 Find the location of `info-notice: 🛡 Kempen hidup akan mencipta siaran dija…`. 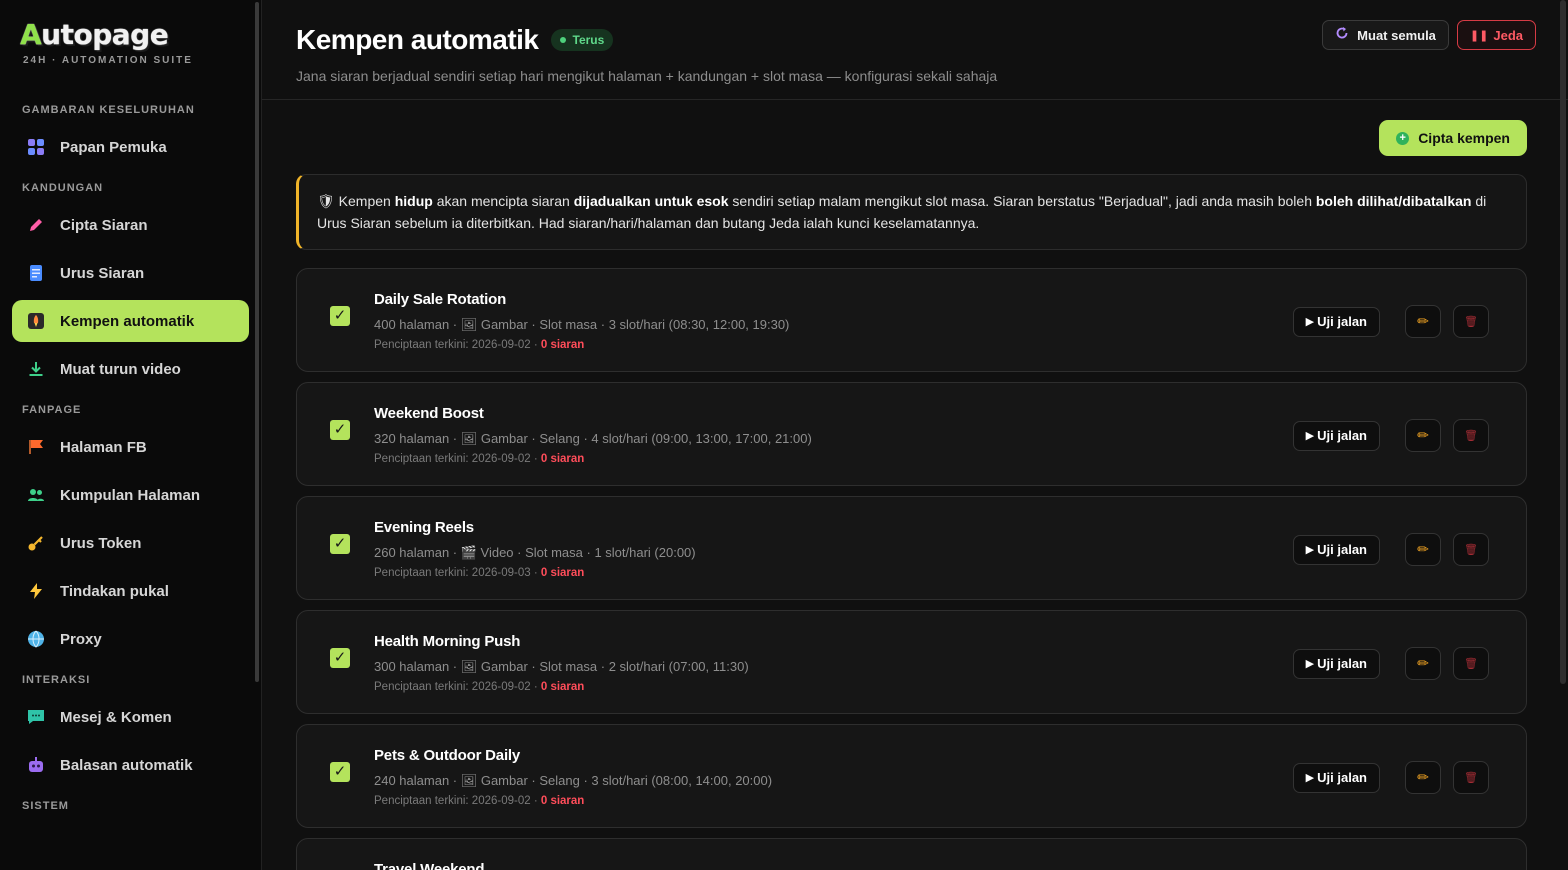

info-notice: 🛡 Kempen hidup akan mencipta siaran dija… is located at coordinates (911, 212).